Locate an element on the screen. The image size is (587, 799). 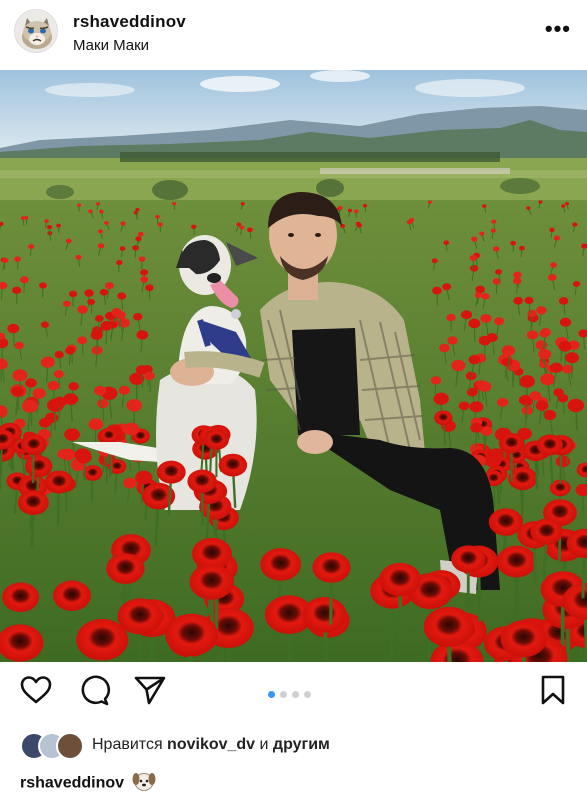
likes-text: Нравится novikov_dv и другим is located at coordinates (211, 745).